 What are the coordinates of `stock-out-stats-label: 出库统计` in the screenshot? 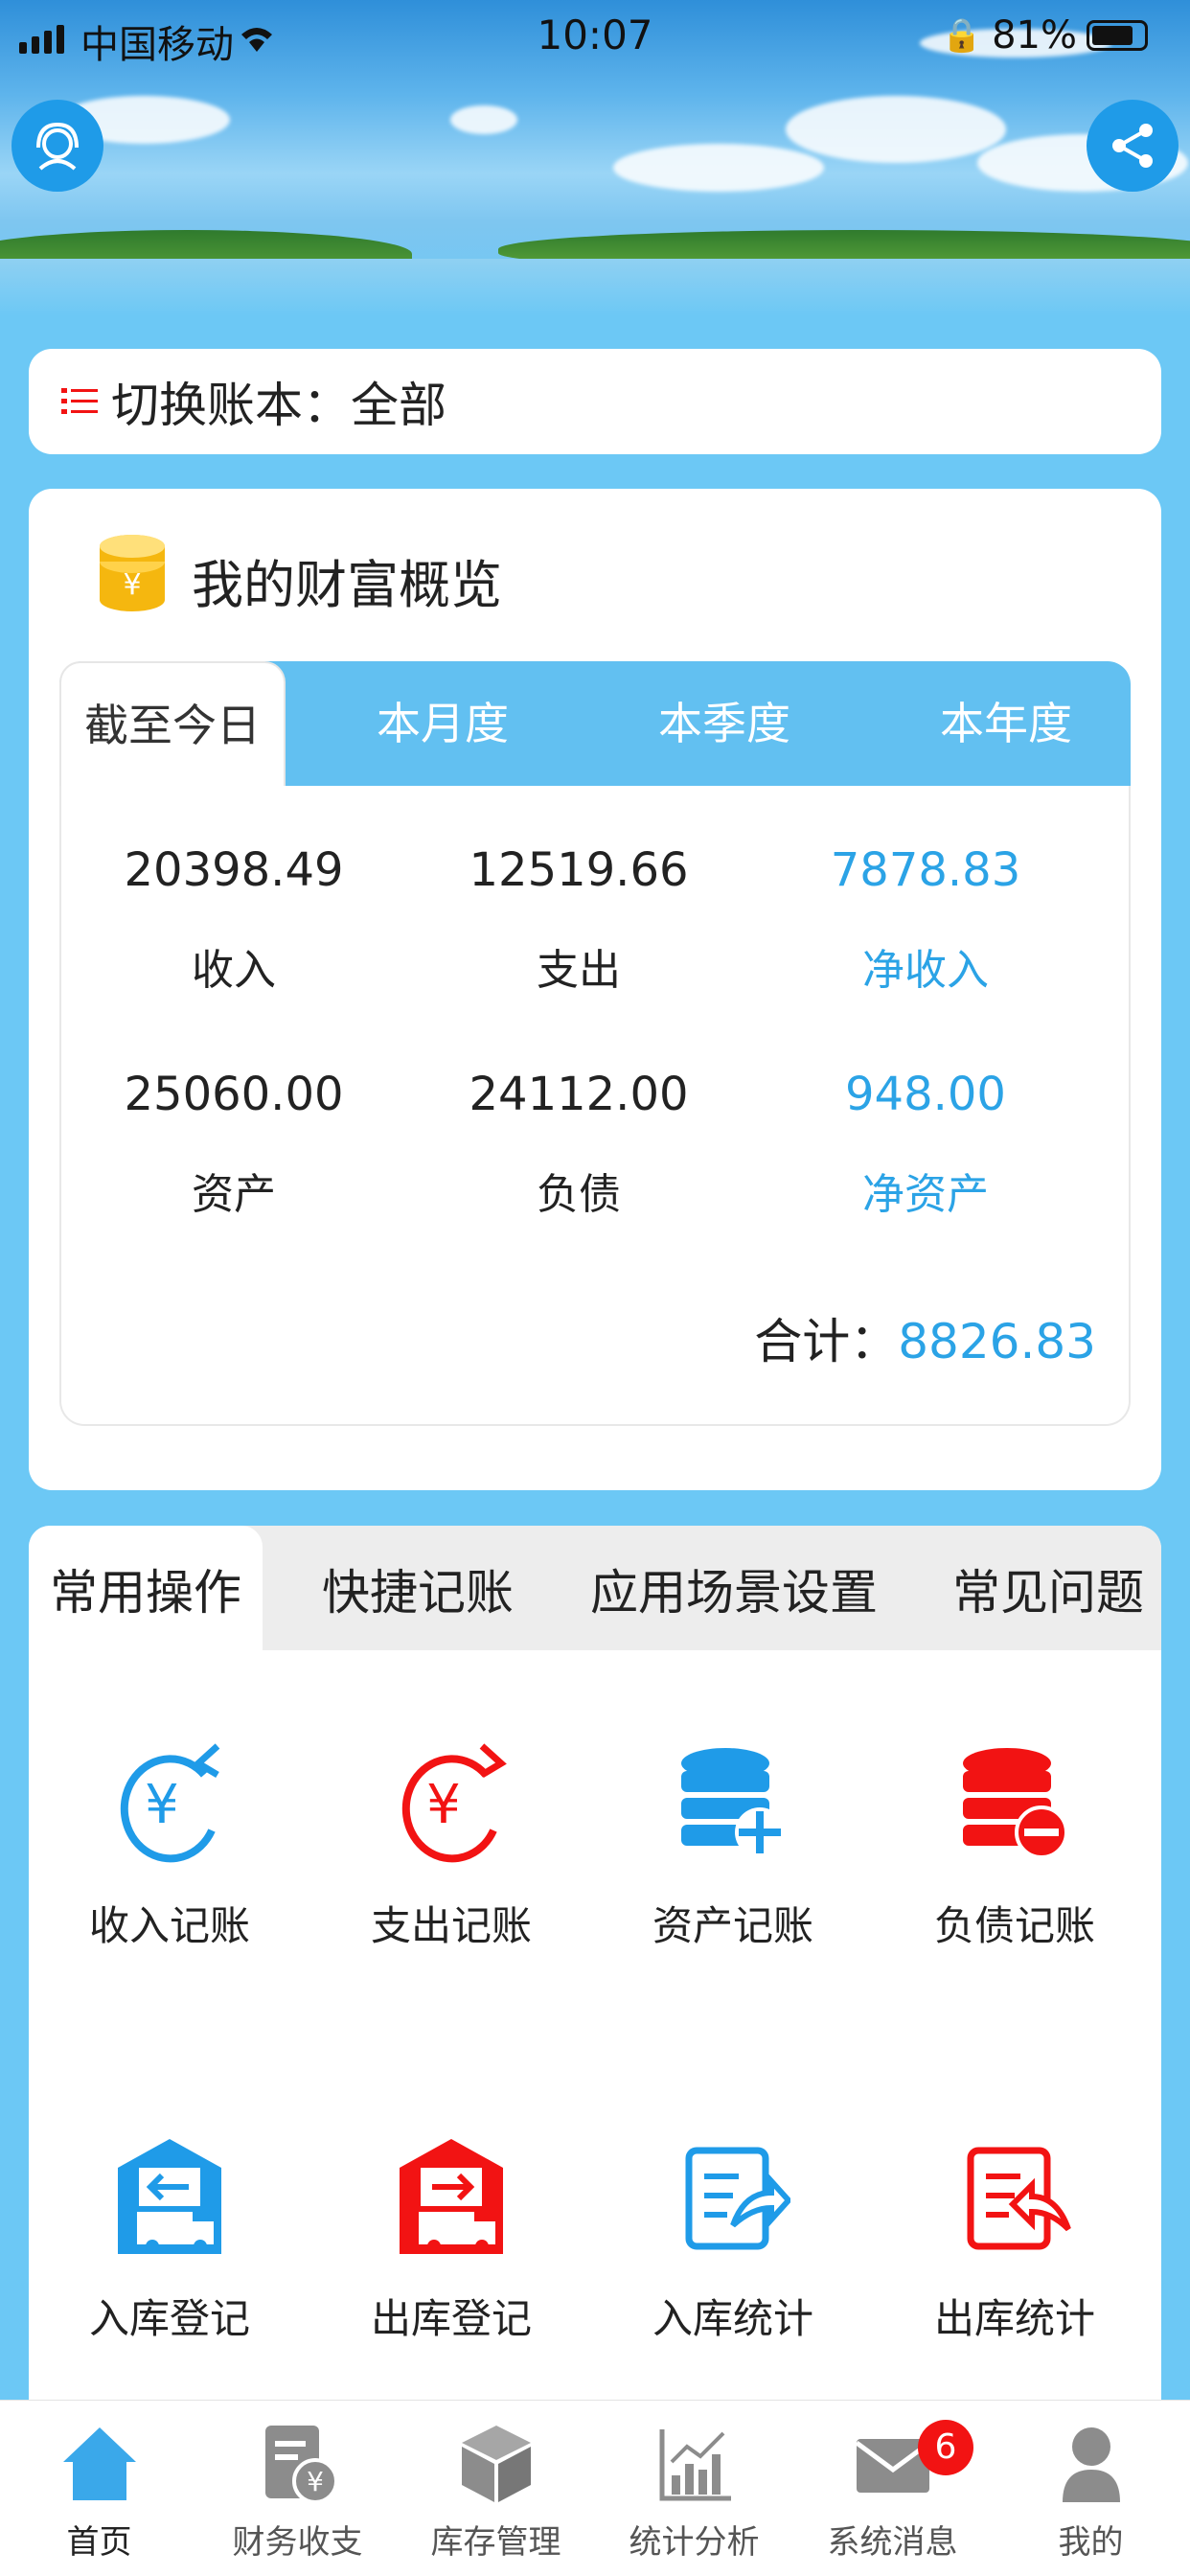 It's located at (1014, 2318).